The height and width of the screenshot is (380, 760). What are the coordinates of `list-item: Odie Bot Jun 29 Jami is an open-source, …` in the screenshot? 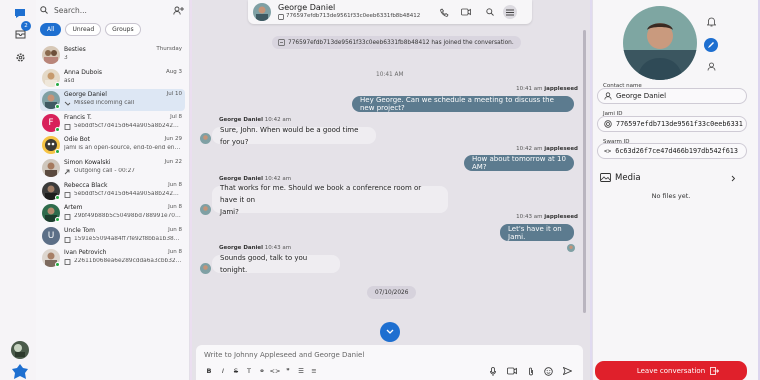 It's located at (112, 145).